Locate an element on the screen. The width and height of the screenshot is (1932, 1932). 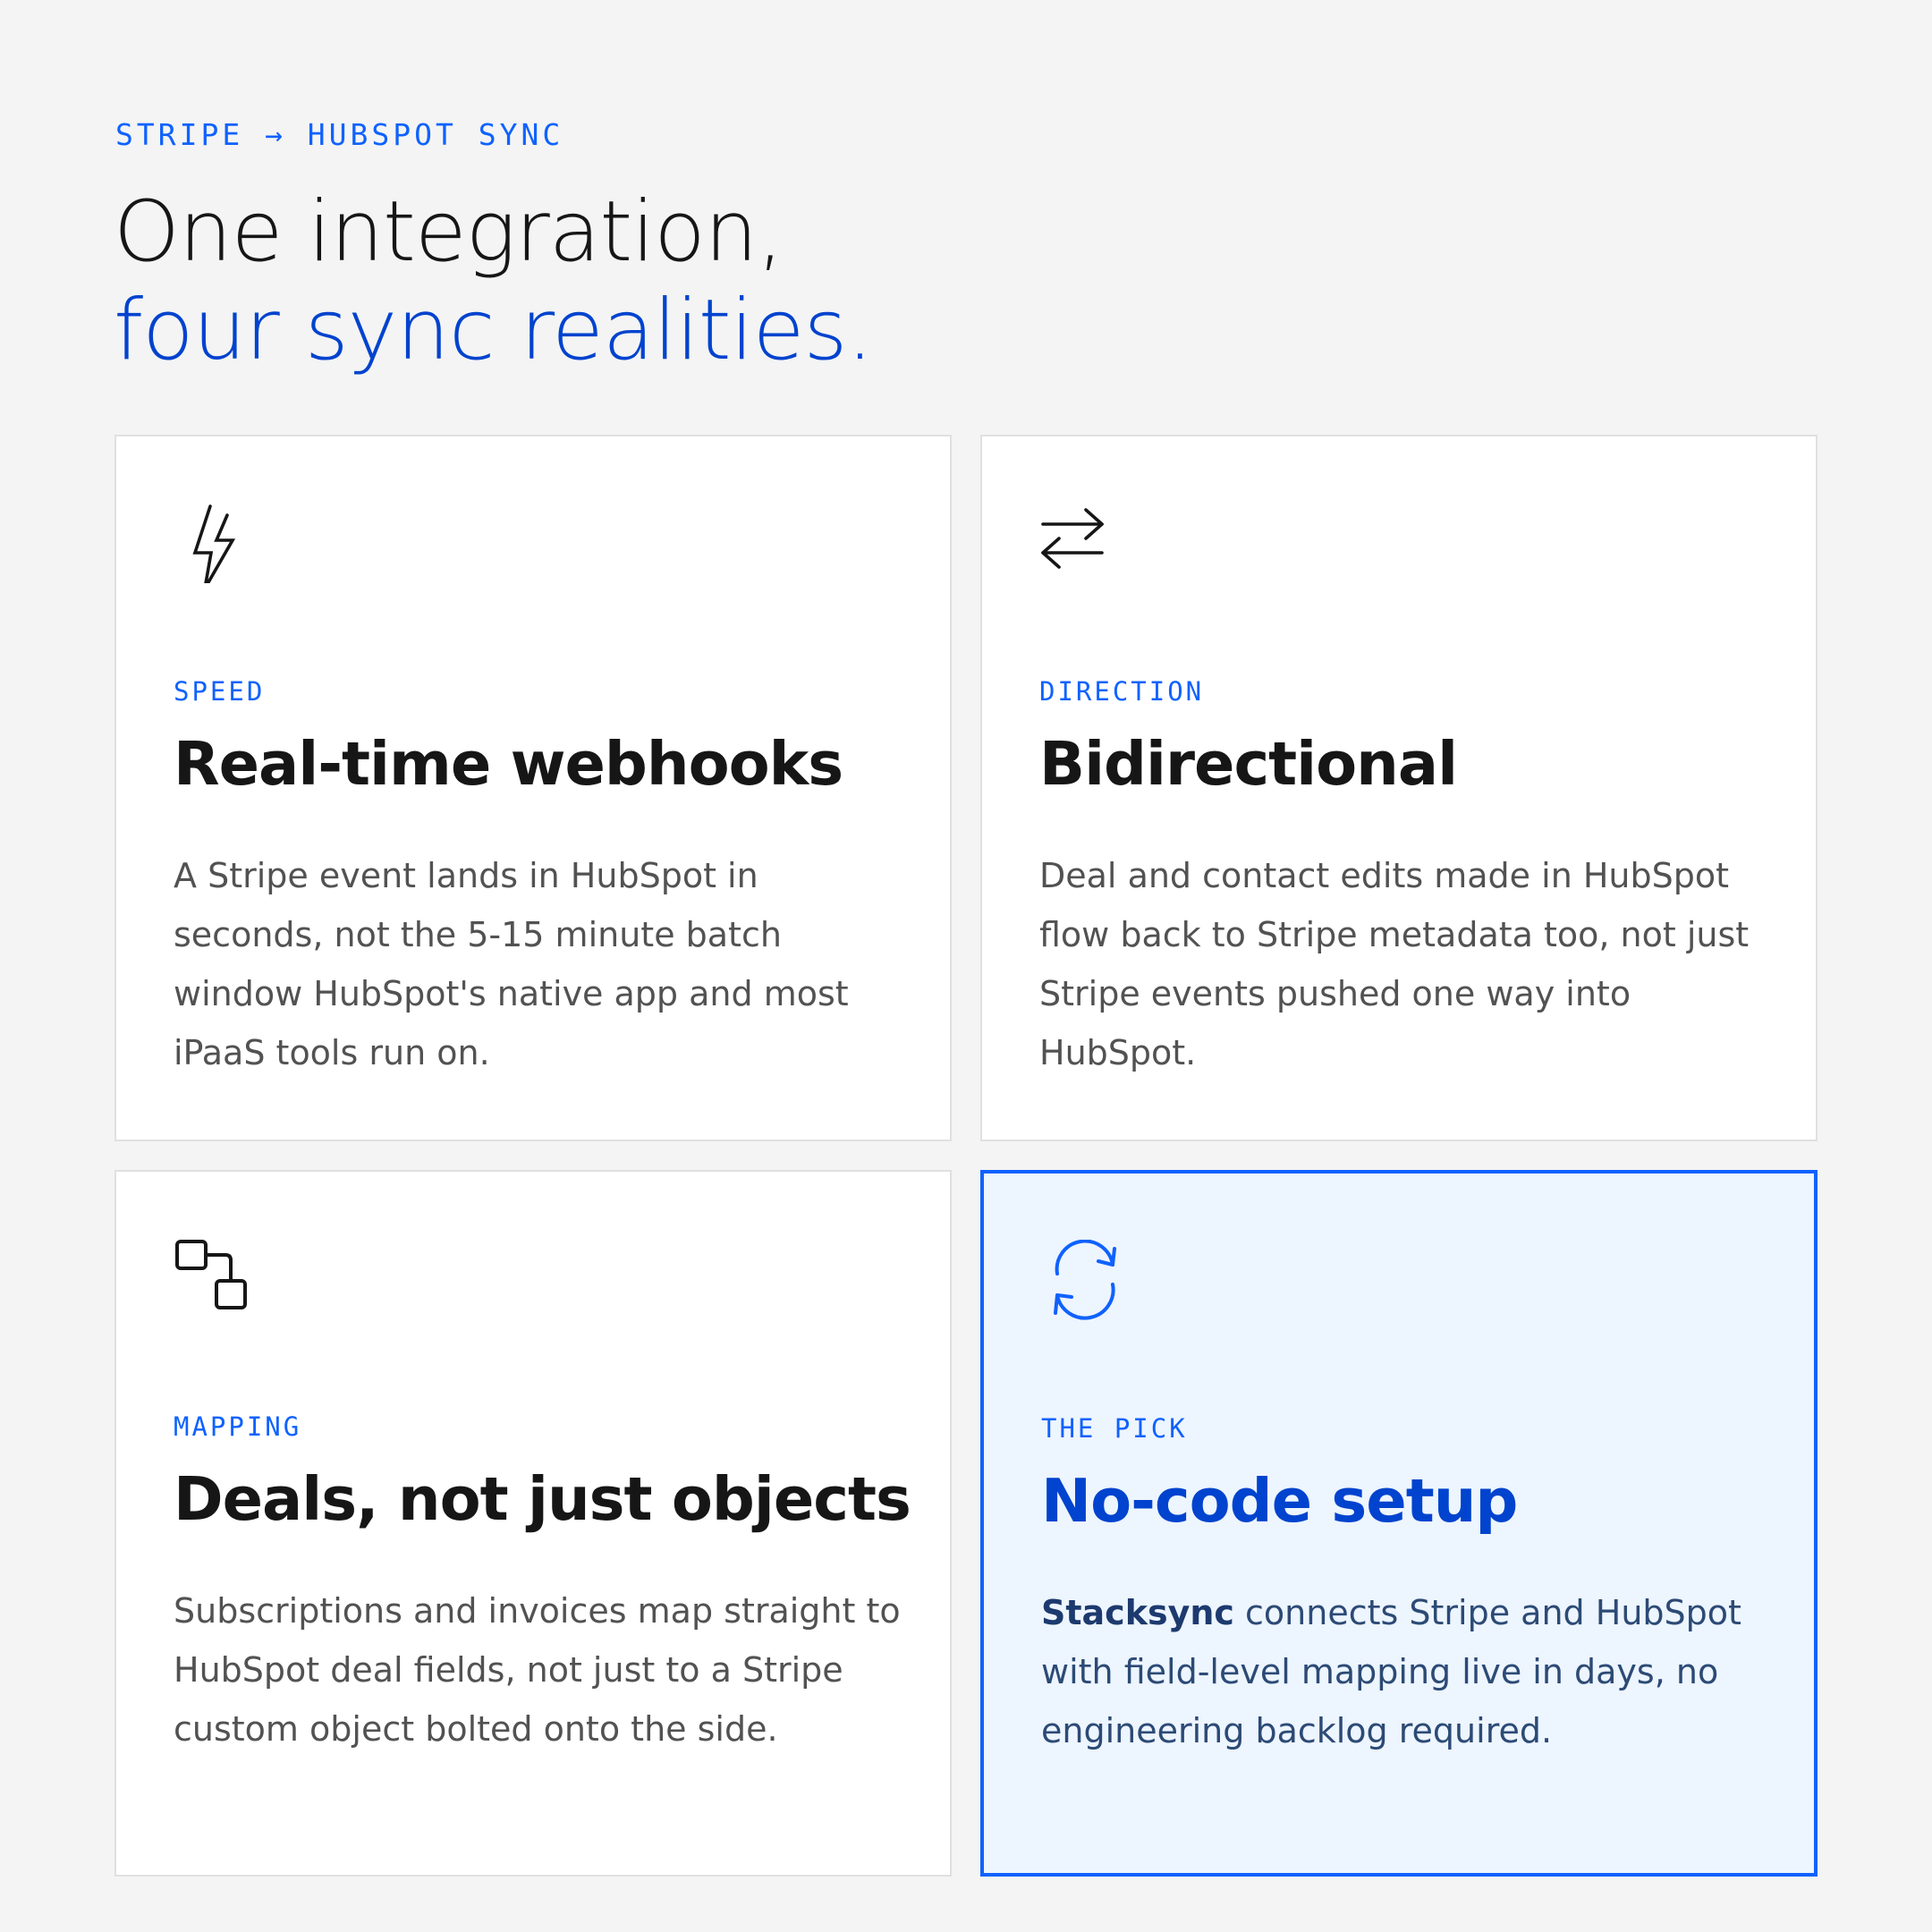
card-label: THE PICK is located at coordinates (1114, 1428).